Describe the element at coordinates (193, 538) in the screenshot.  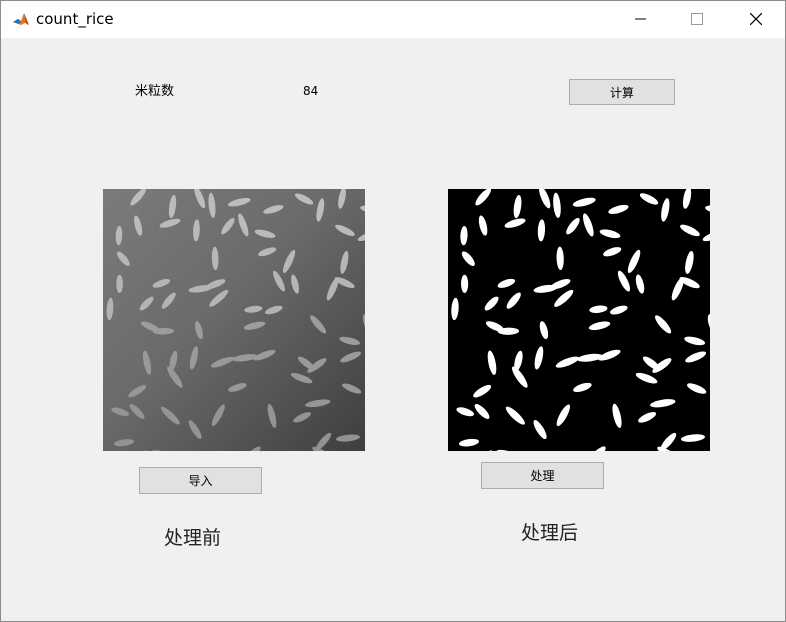
I see `before-caption: 处理前` at that location.